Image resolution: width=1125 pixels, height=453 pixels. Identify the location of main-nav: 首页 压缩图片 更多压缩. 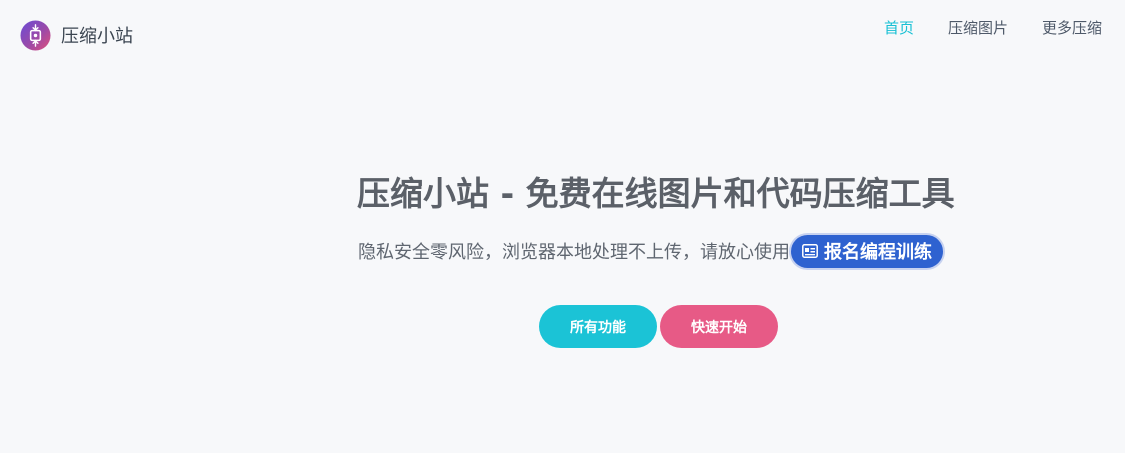
(976, 28).